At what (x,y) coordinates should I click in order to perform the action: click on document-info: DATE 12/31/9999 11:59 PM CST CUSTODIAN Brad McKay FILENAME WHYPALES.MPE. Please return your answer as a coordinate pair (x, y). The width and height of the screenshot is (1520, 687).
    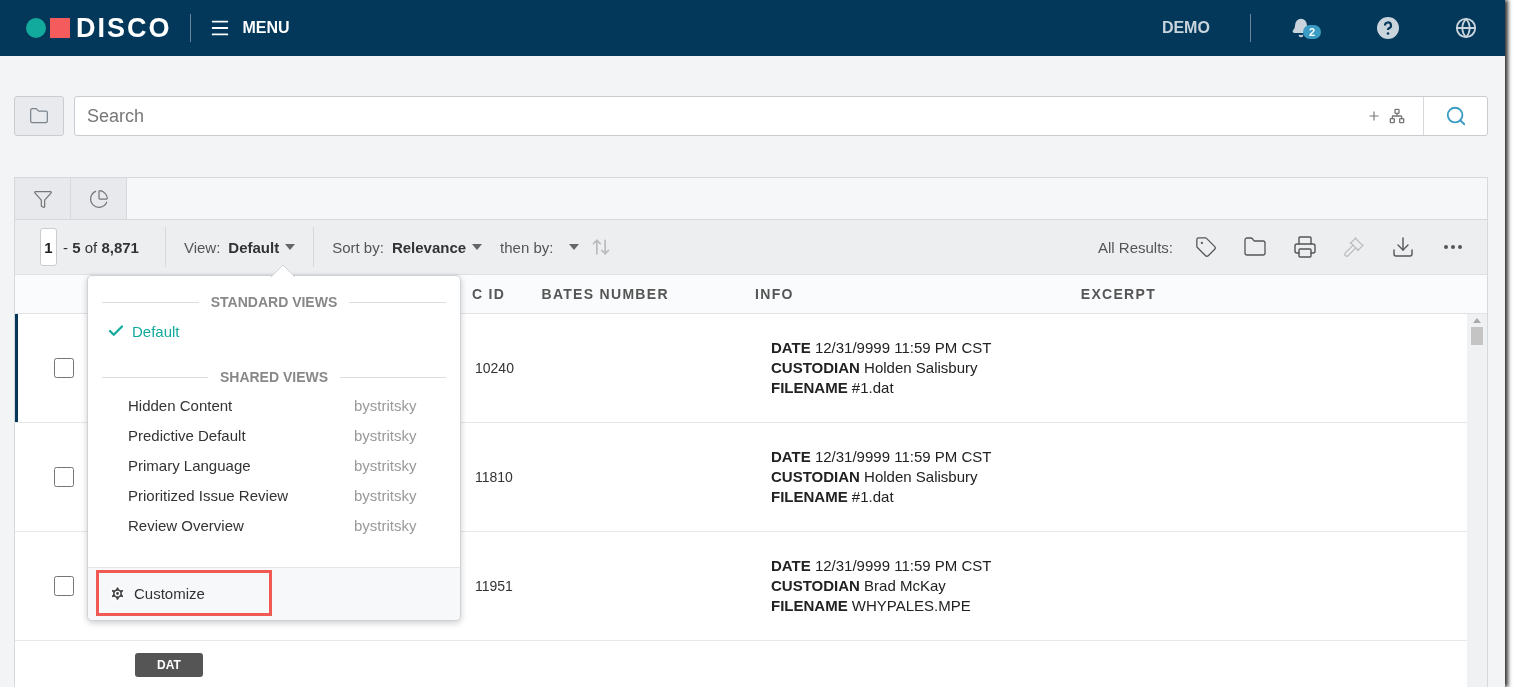
    Looking at the image, I should click on (881, 586).